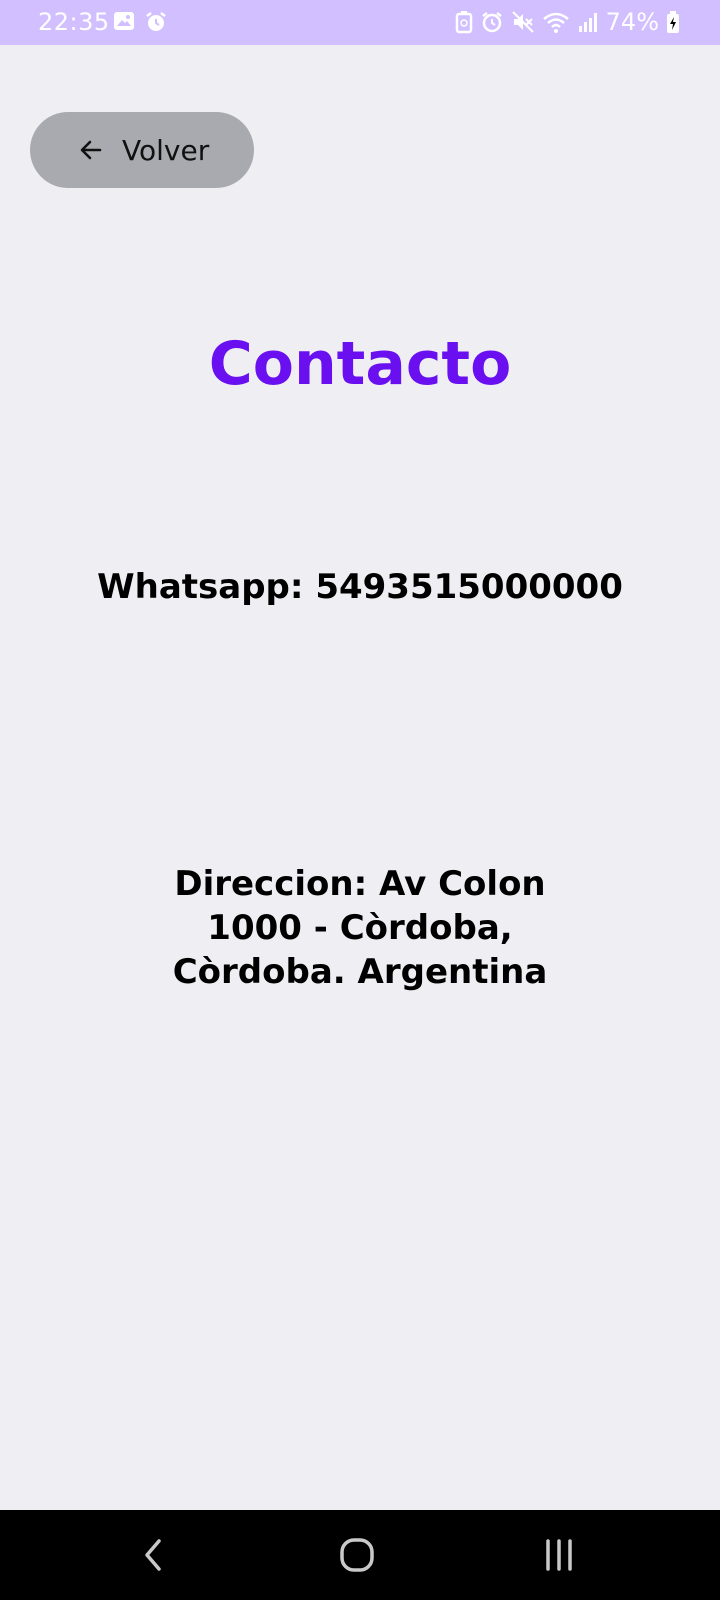  I want to click on navigation-bar, so click(360, 1555).